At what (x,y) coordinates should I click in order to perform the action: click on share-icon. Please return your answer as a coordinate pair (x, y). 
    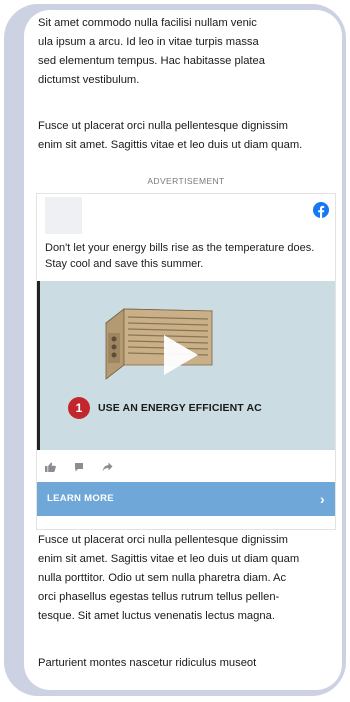
    Looking at the image, I should click on (107, 467).